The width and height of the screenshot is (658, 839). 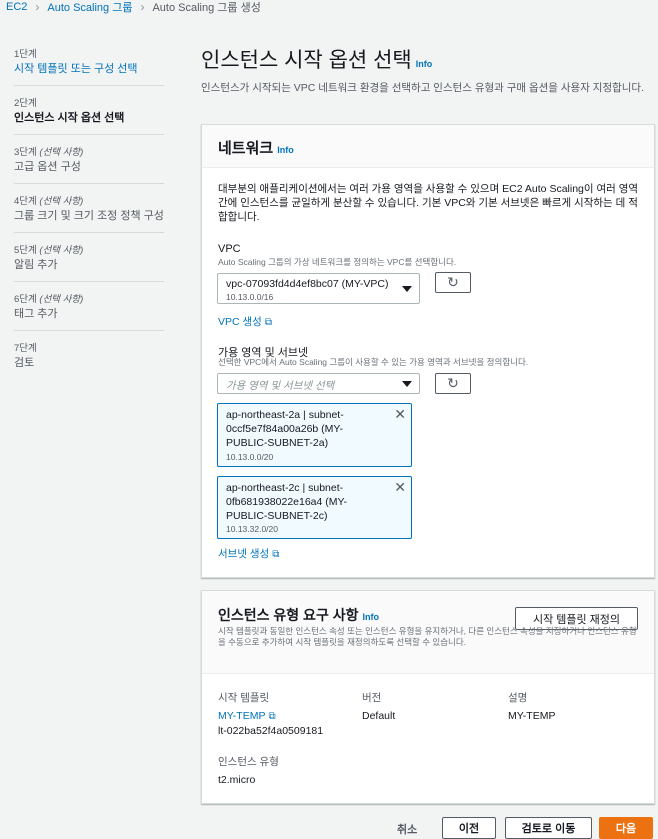 I want to click on template-version: Default, so click(x=379, y=716).